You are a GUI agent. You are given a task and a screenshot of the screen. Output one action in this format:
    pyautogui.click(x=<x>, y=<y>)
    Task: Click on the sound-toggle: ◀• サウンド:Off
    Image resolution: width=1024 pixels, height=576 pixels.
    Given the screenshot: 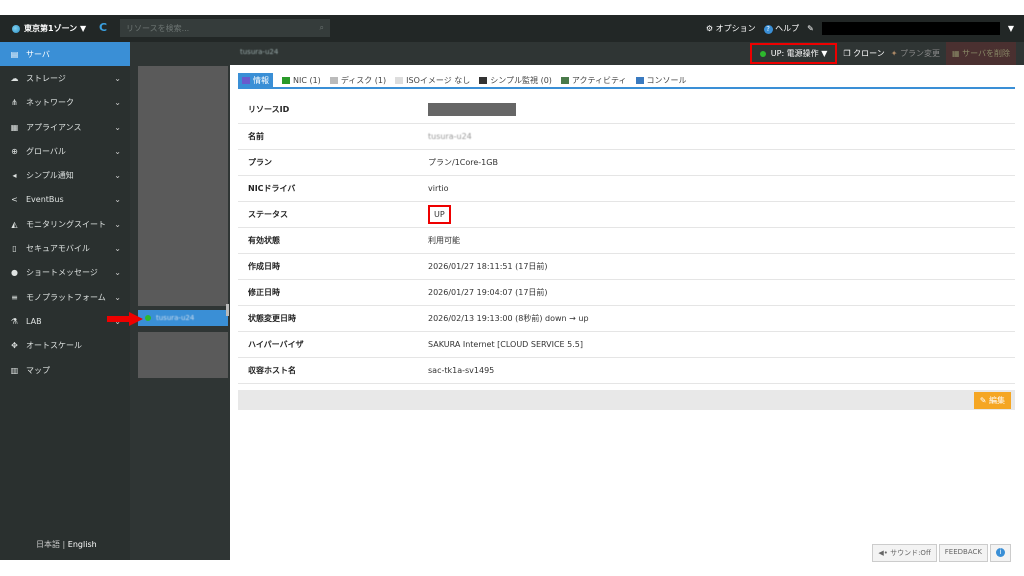 What is the action you would take?
    pyautogui.click(x=904, y=553)
    